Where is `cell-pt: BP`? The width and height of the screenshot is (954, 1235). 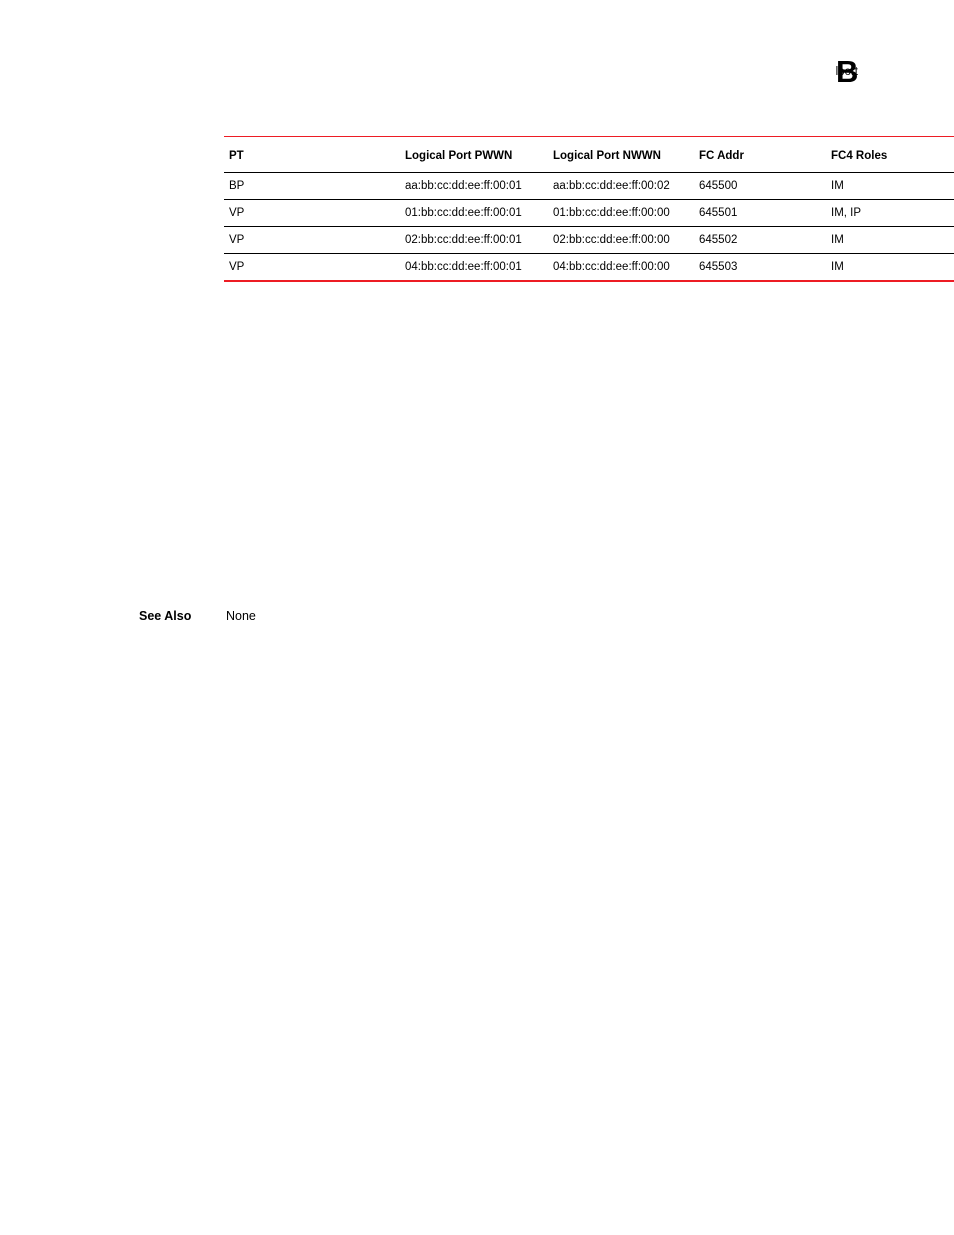 cell-pt: BP is located at coordinates (270, 186).